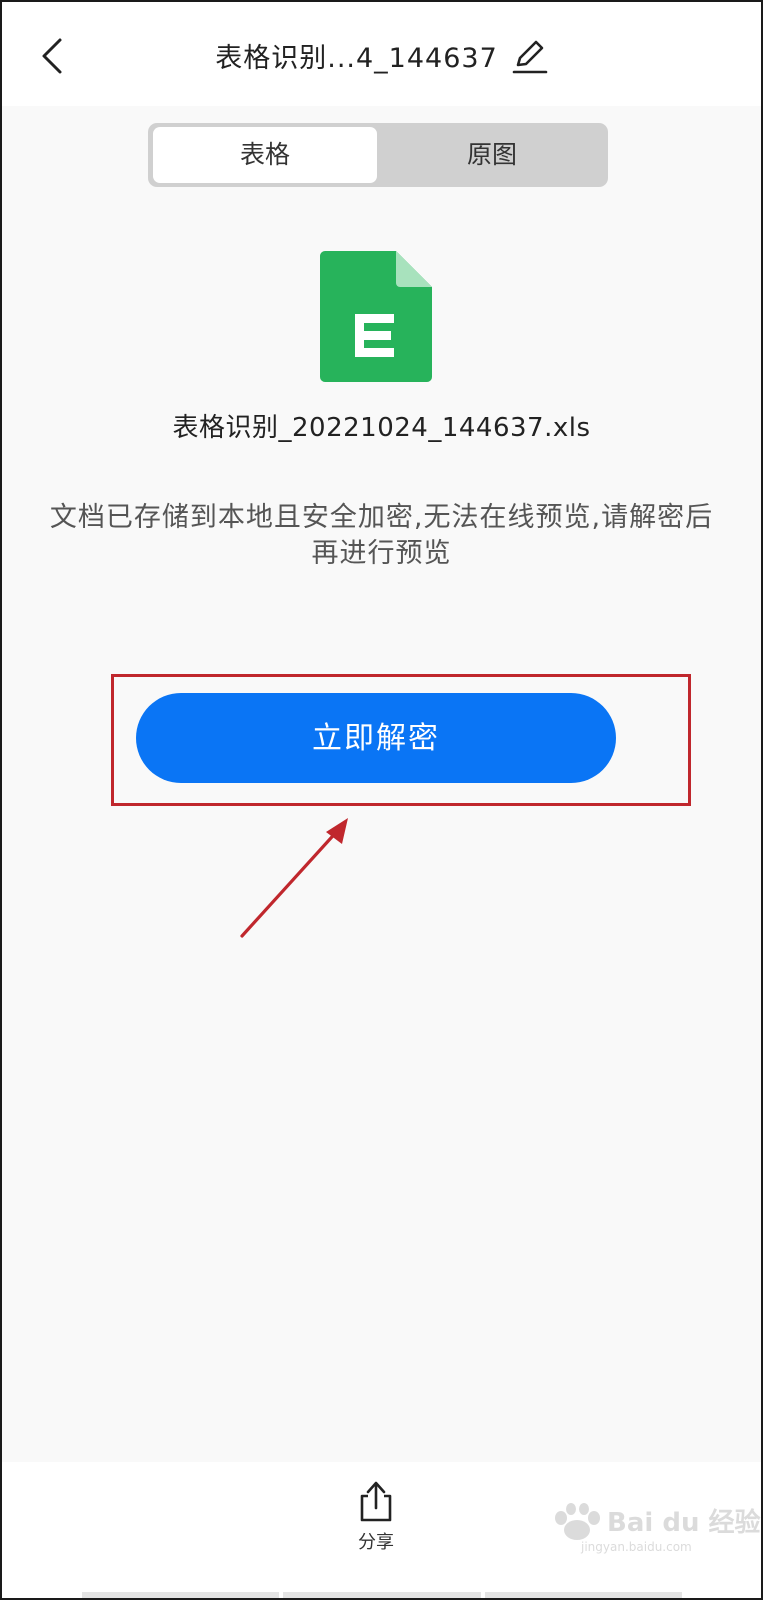 This screenshot has width=763, height=1600. I want to click on baidu-jingyan-watermark: Bai du 经验 jingyan.baidu.com, so click(656, 1532).